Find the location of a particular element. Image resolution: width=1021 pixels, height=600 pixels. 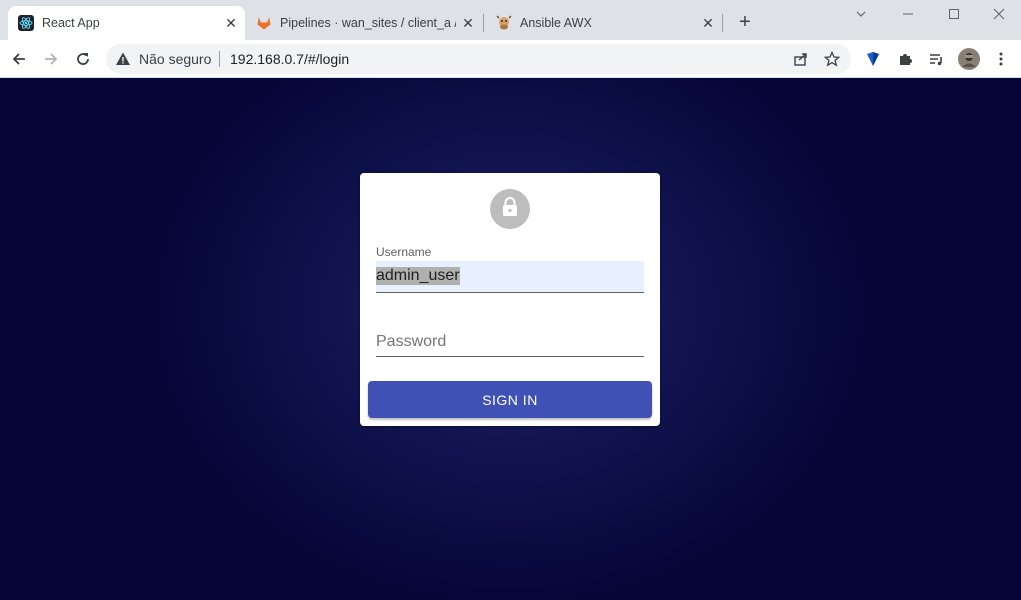

sign-in-button: SIGN IN is located at coordinates (510, 399).